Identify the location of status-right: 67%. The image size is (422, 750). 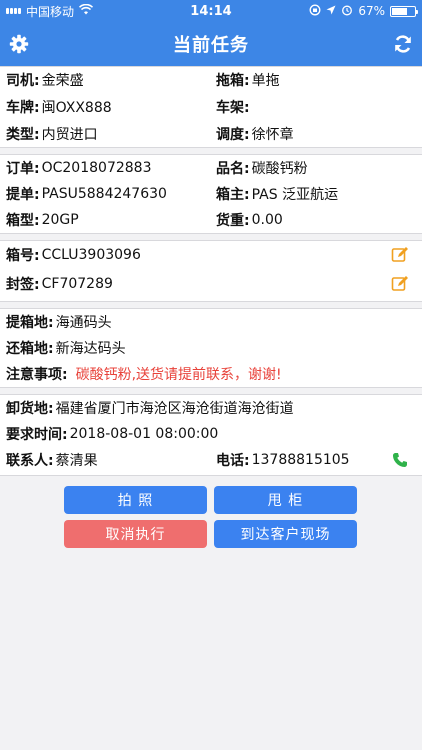
(363, 11).